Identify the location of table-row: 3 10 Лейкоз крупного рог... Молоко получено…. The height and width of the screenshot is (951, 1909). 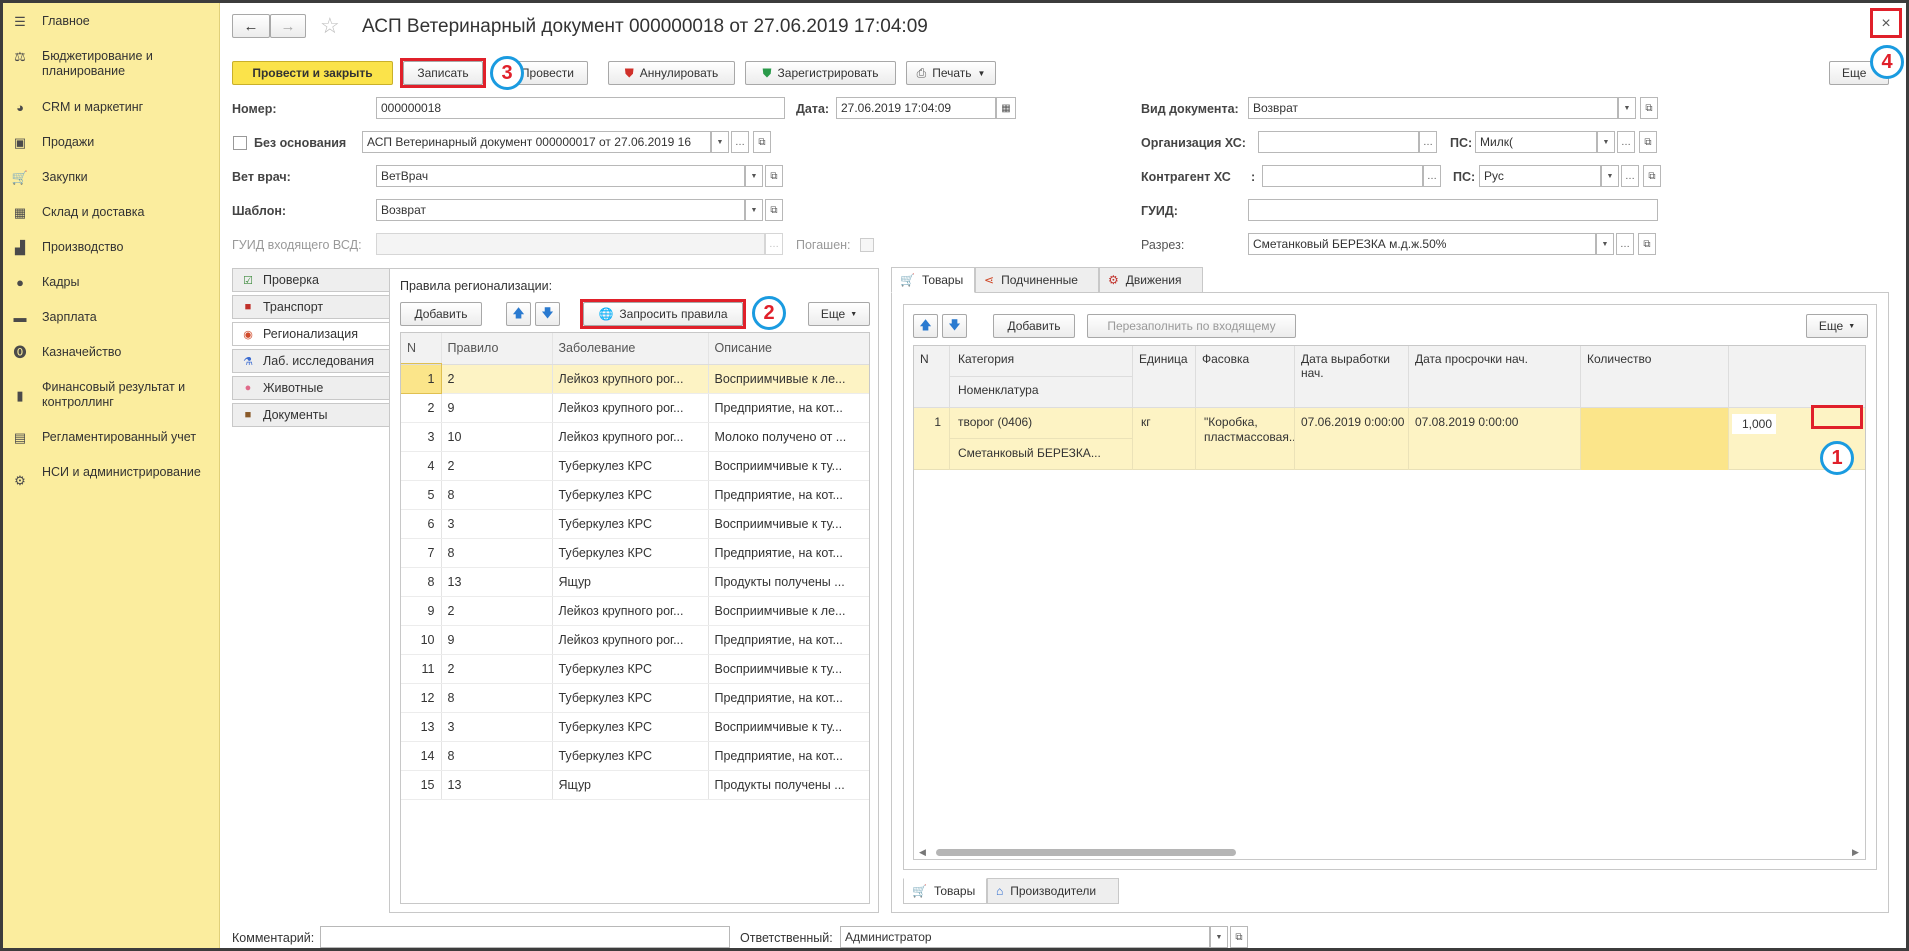
(635, 437).